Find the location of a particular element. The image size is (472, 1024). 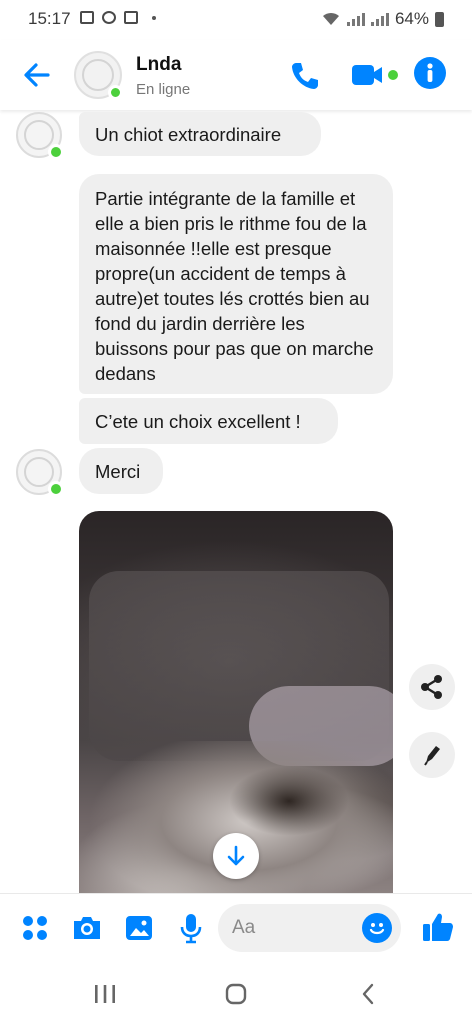

message-input is located at coordinates (292, 928).